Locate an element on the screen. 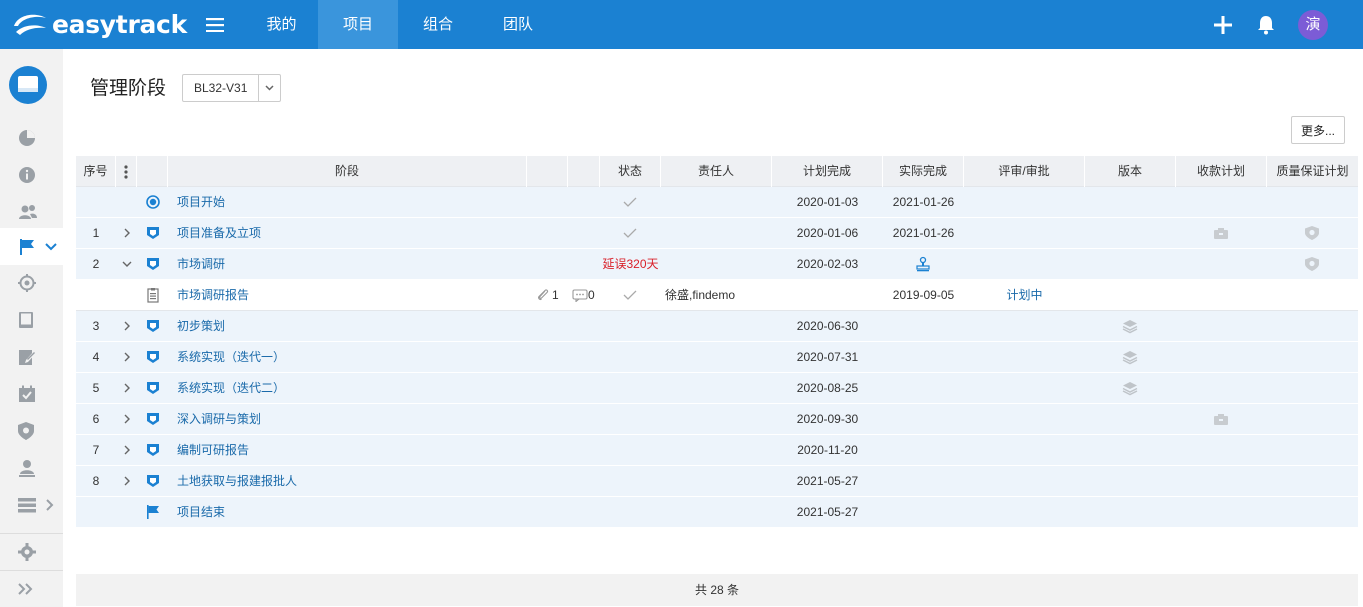 This screenshot has height=607, width=1363. add-icon is located at coordinates (1223, 25).